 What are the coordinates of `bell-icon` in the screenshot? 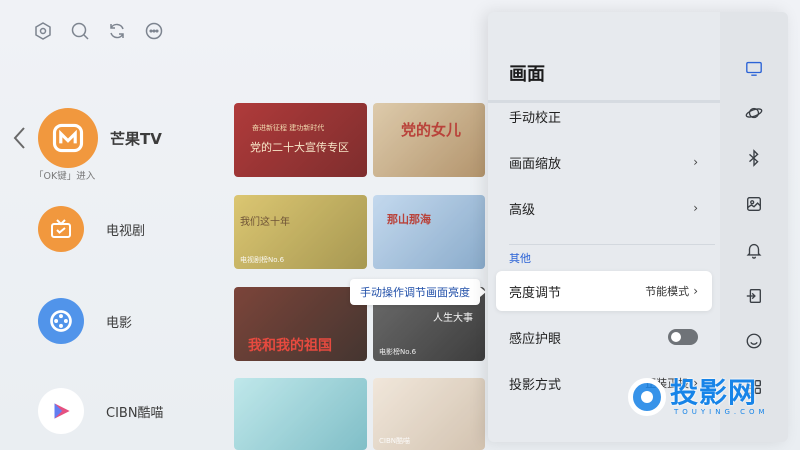 It's located at (754, 250).